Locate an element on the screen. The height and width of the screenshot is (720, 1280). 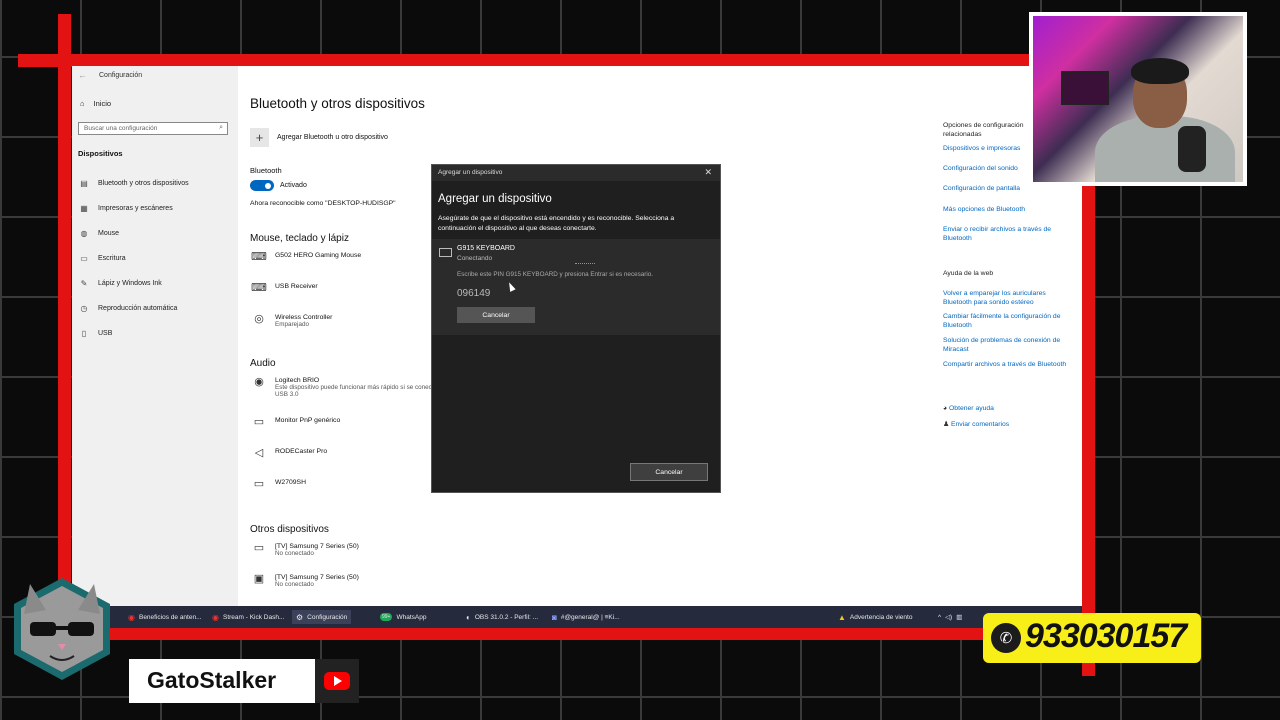
nav-item-pen: ✎ Lápiz y Windows Ink is located at coordinates (121, 283).